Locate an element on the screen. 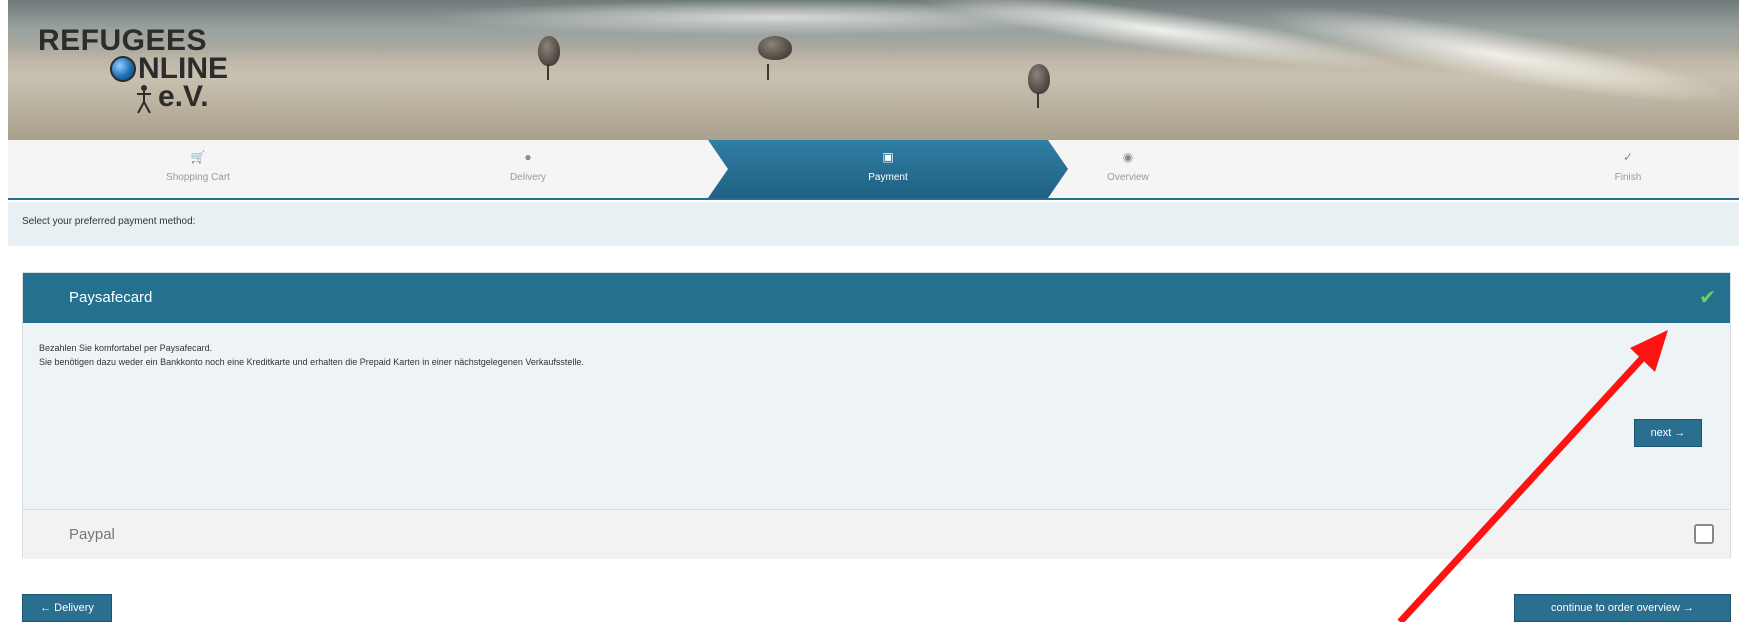  next-button: next → is located at coordinates (1668, 433).